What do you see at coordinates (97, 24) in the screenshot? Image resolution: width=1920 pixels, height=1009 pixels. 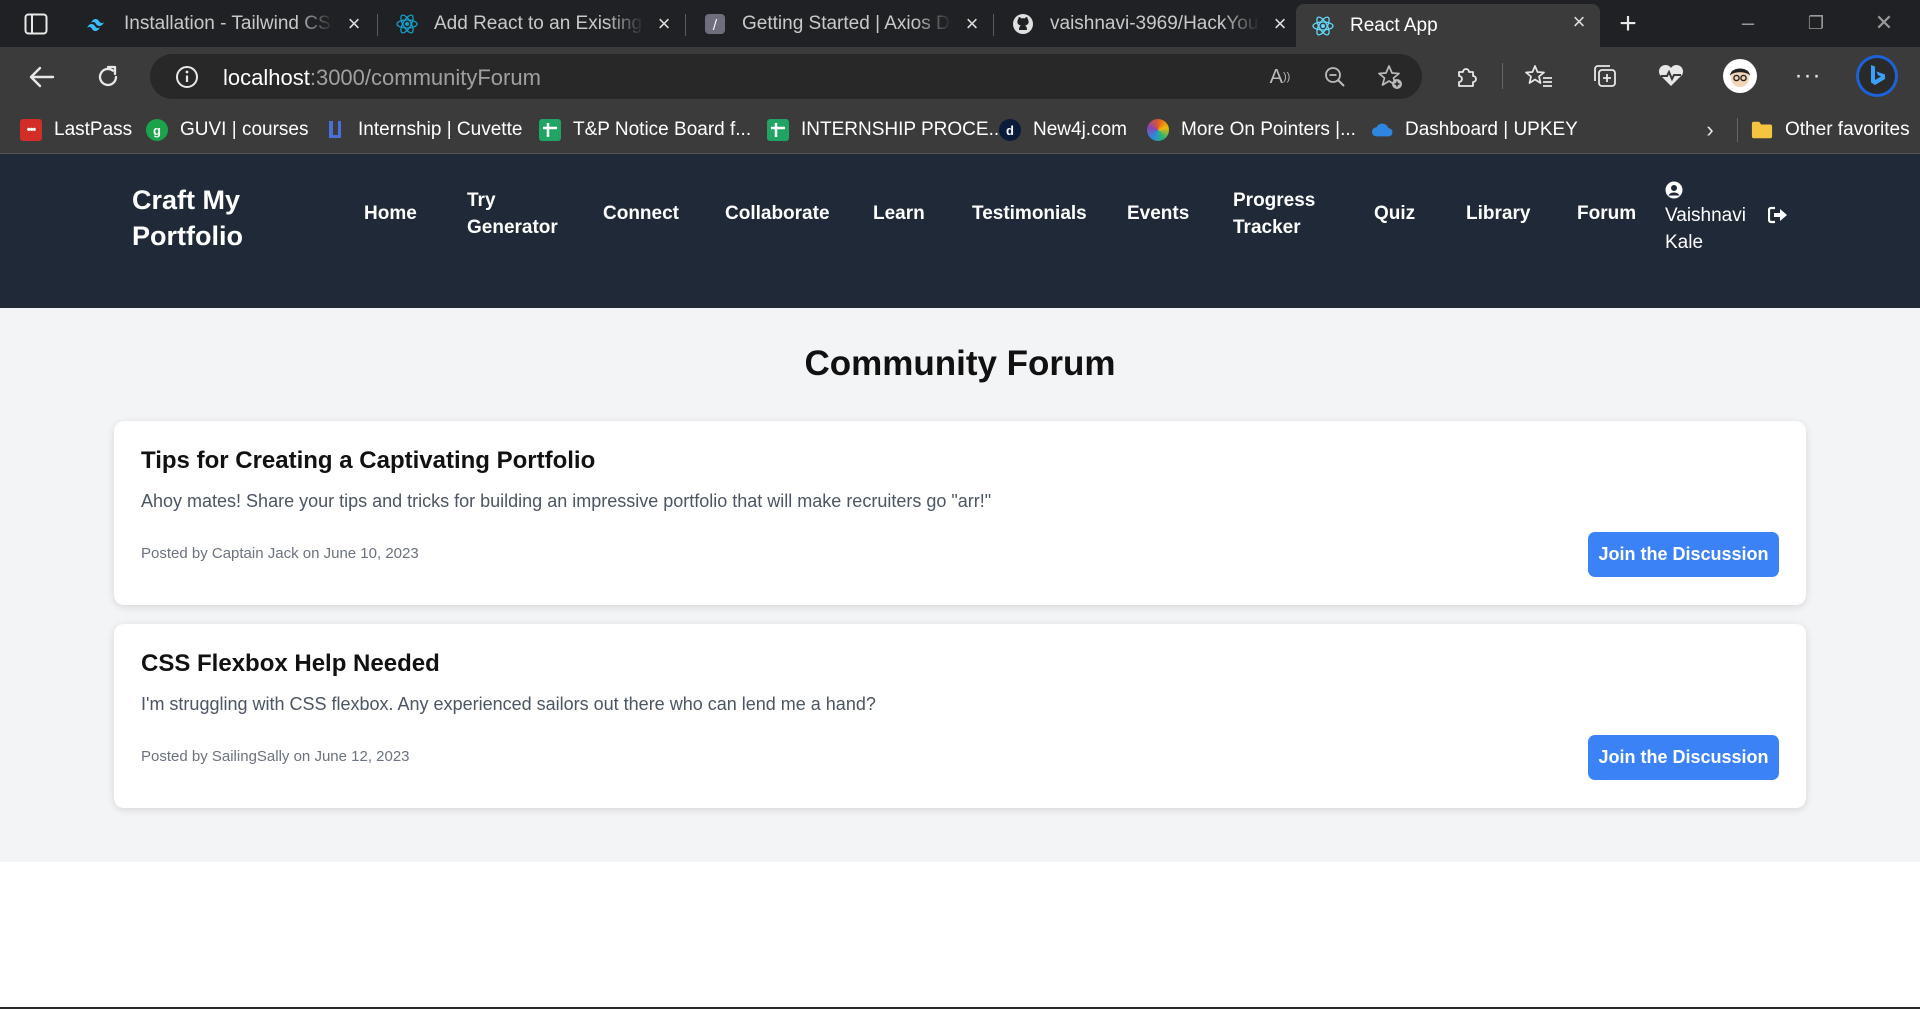 I see `tailwind-icon` at bounding box center [97, 24].